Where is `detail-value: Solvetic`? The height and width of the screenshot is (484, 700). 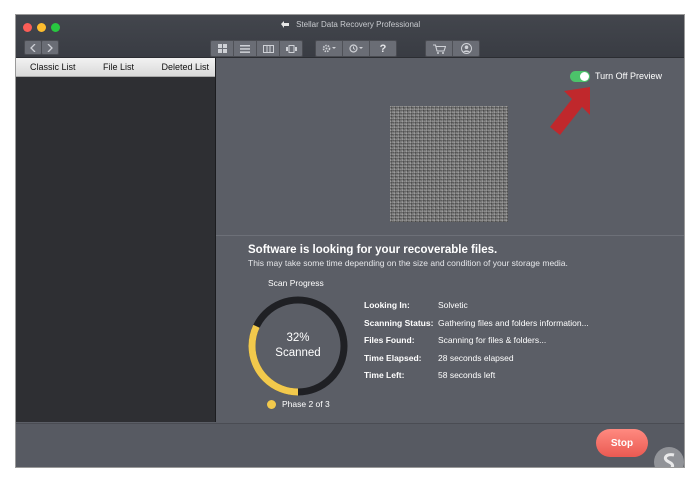 detail-value: Solvetic is located at coordinates (453, 305).